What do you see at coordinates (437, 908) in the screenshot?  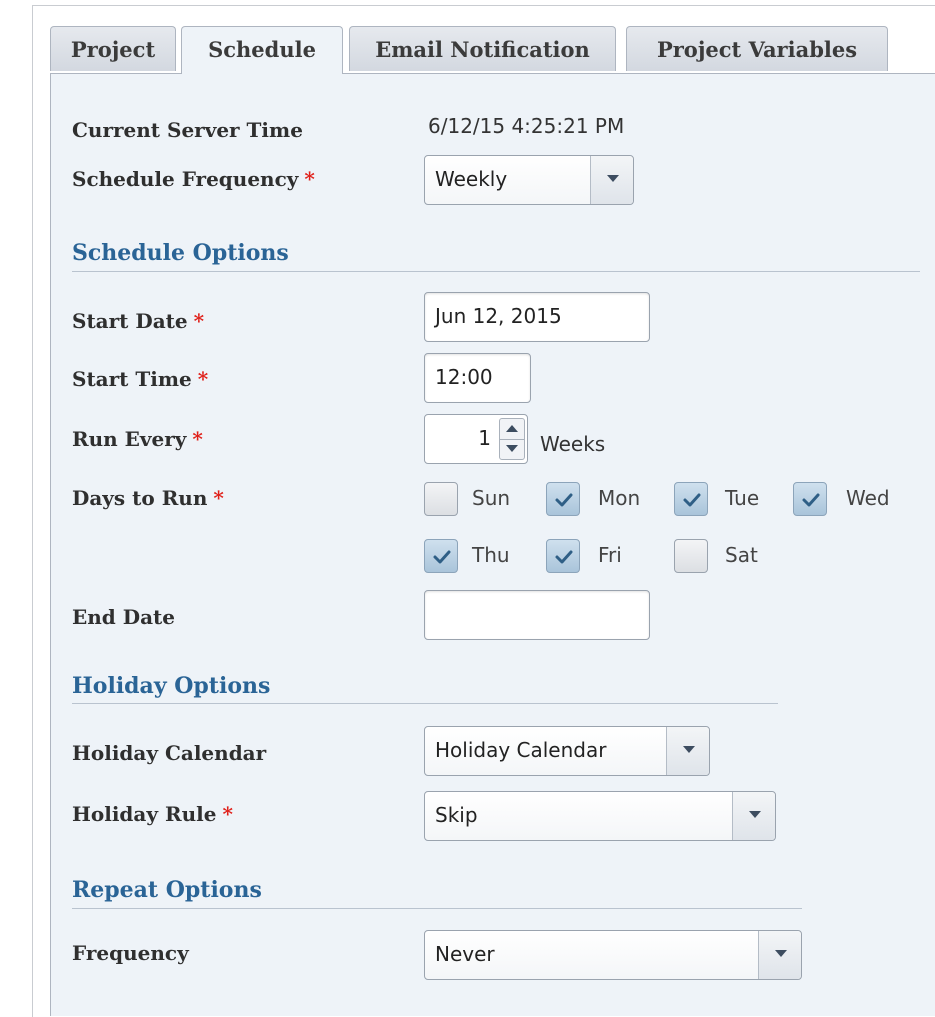 I see `repeat-options-divider` at bounding box center [437, 908].